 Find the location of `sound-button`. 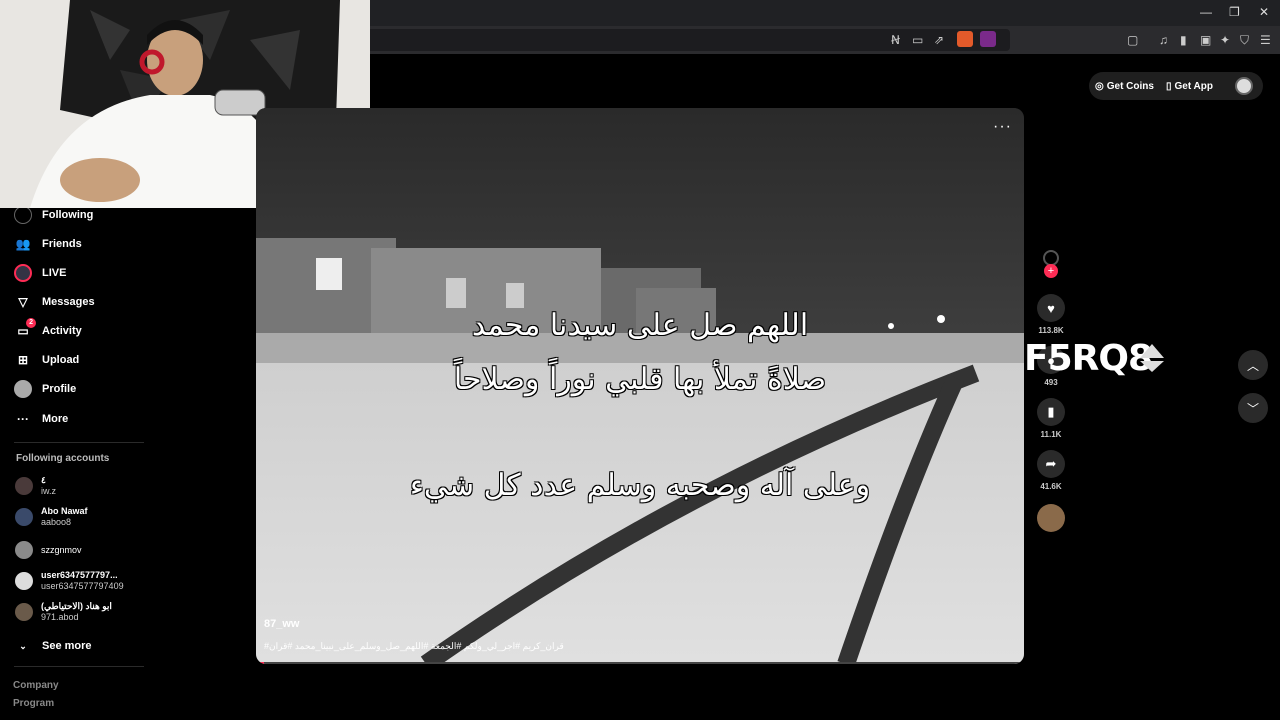

sound-button is located at coordinates (1051, 518).